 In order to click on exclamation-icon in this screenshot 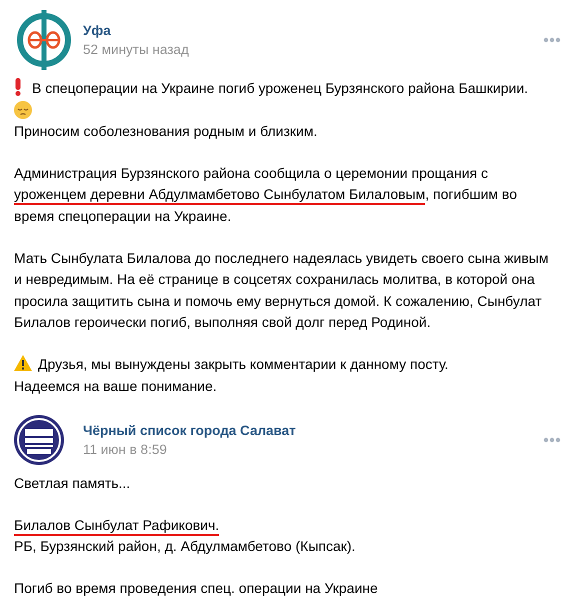, I will do `click(18, 87)`.